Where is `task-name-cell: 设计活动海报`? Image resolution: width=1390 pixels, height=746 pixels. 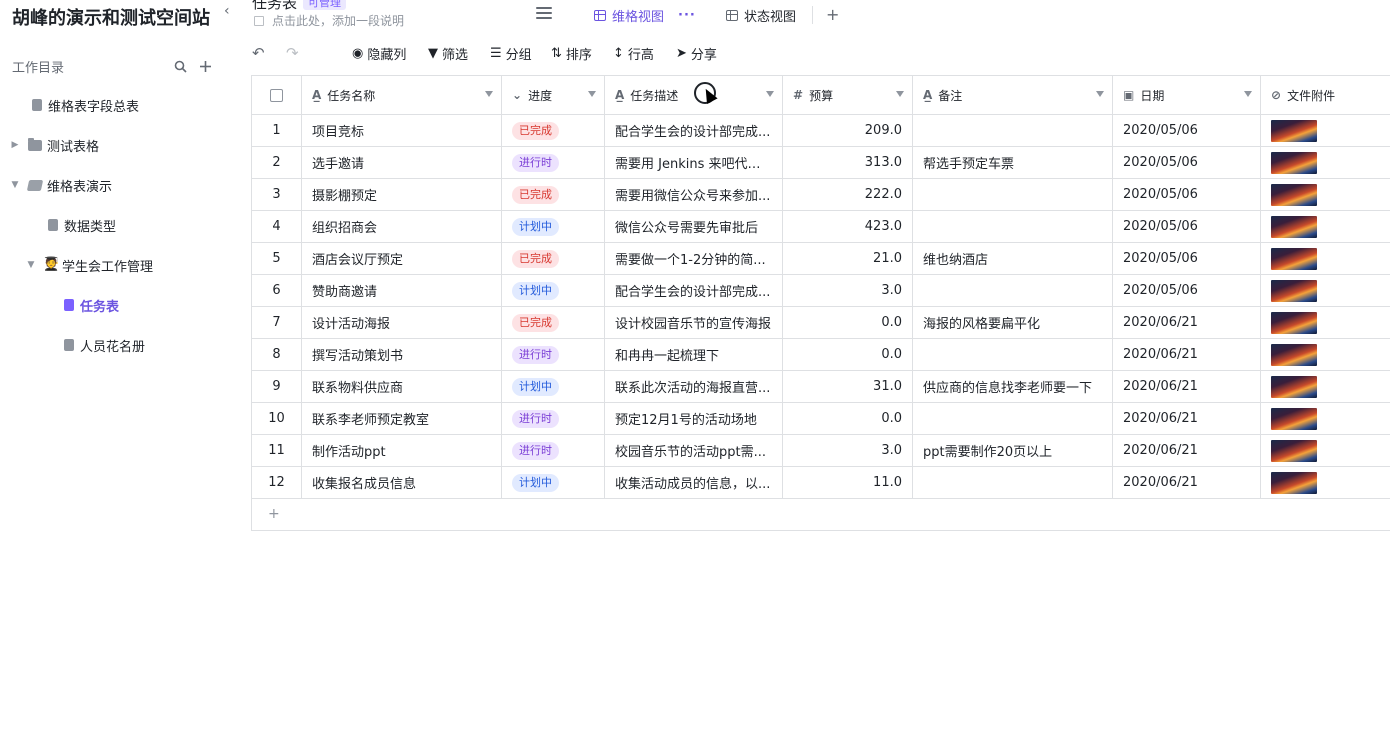
task-name-cell: 设计活动海报 is located at coordinates (402, 322).